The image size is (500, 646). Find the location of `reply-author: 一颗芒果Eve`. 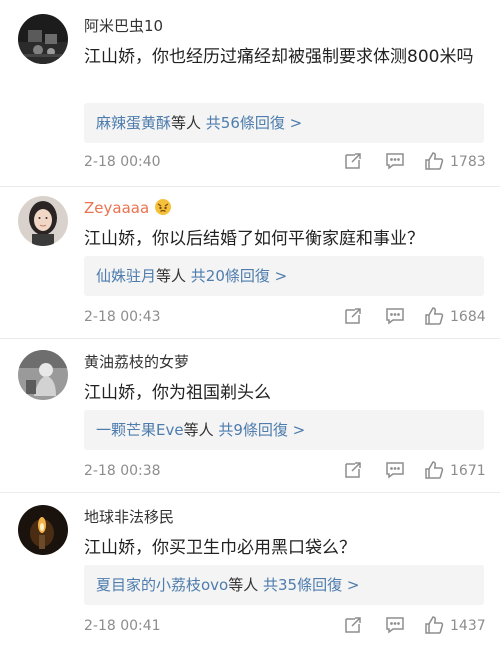

reply-author: 一颗芒果Eve is located at coordinates (140, 430).